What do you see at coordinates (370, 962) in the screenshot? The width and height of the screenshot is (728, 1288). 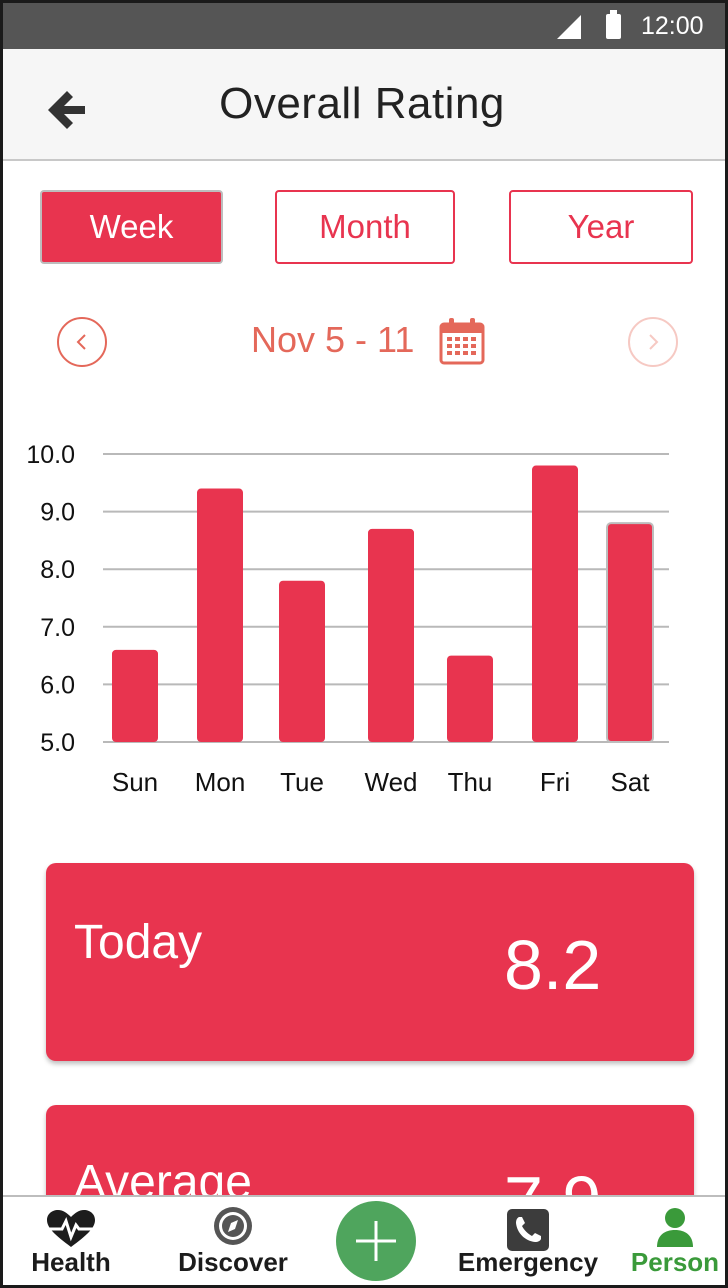 I see `today-card: Today 8.2` at bounding box center [370, 962].